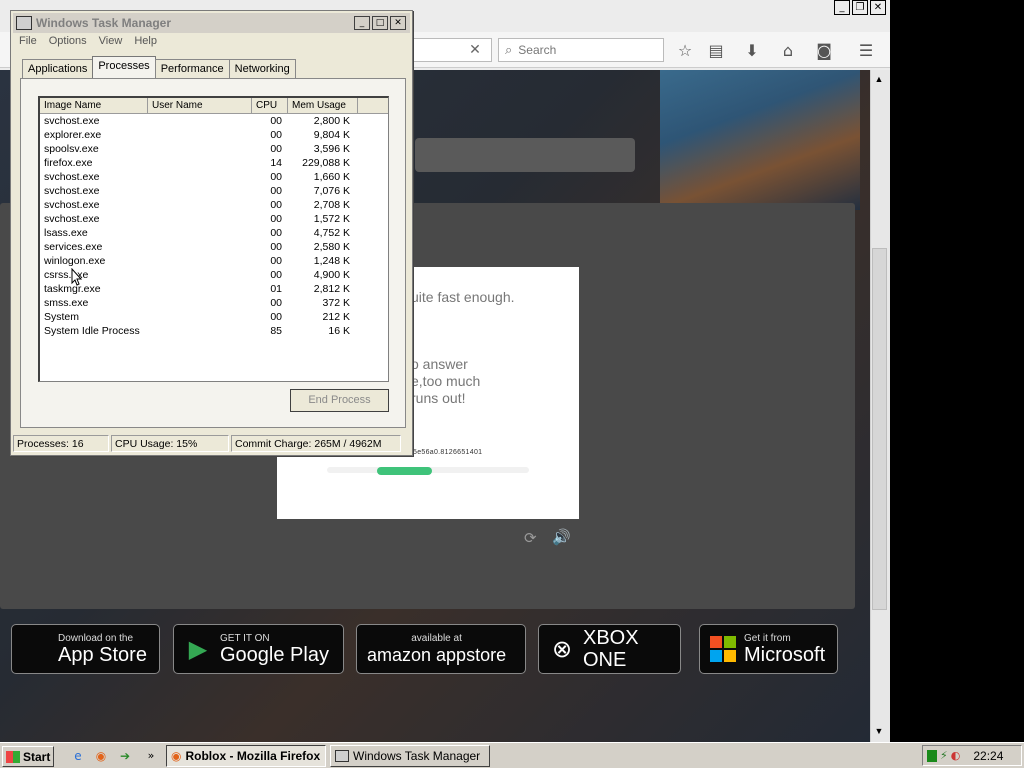  Describe the element at coordinates (331, 275) in the screenshot. I see `process-mem: 4,900 K` at that location.